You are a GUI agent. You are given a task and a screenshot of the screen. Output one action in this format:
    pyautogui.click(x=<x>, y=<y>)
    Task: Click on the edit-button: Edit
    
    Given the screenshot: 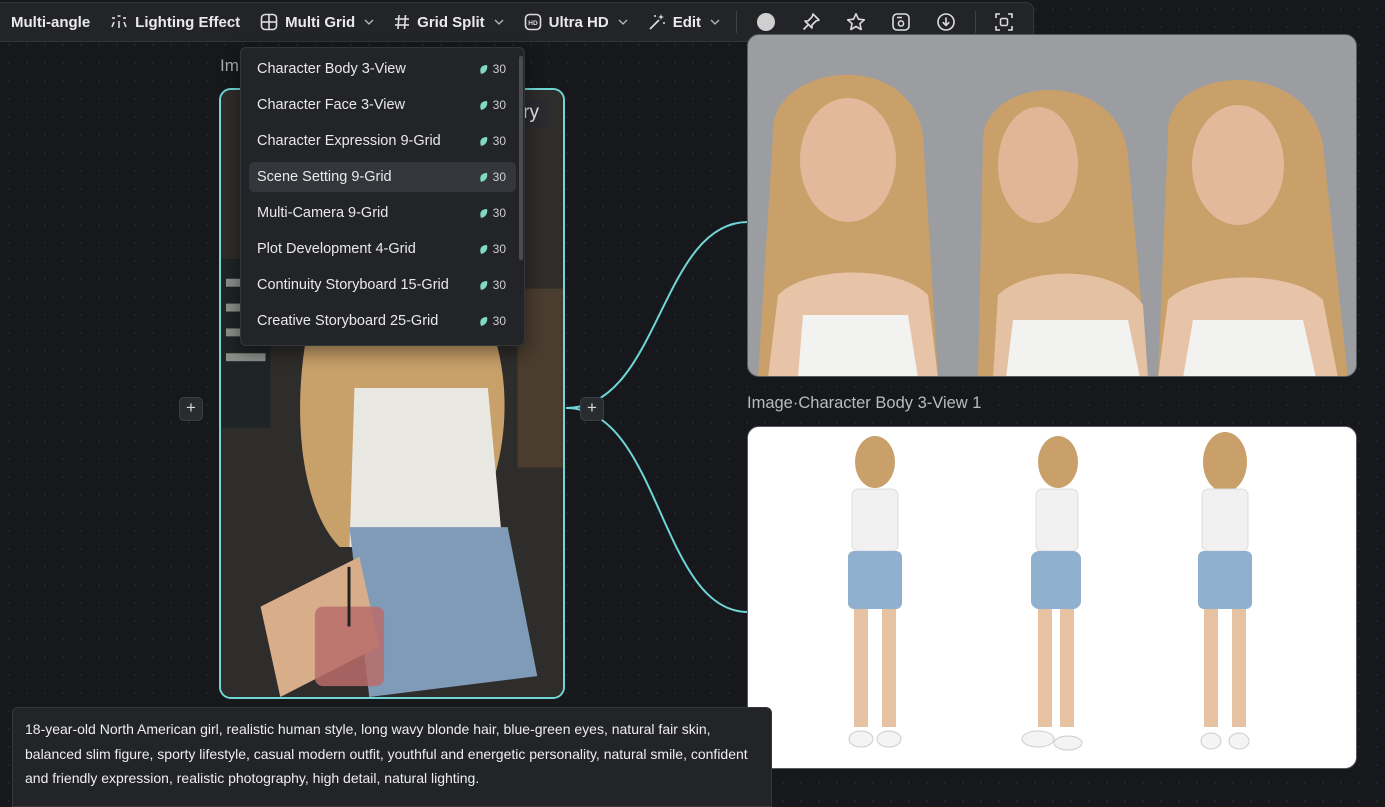 What is the action you would take?
    pyautogui.click(x=684, y=22)
    